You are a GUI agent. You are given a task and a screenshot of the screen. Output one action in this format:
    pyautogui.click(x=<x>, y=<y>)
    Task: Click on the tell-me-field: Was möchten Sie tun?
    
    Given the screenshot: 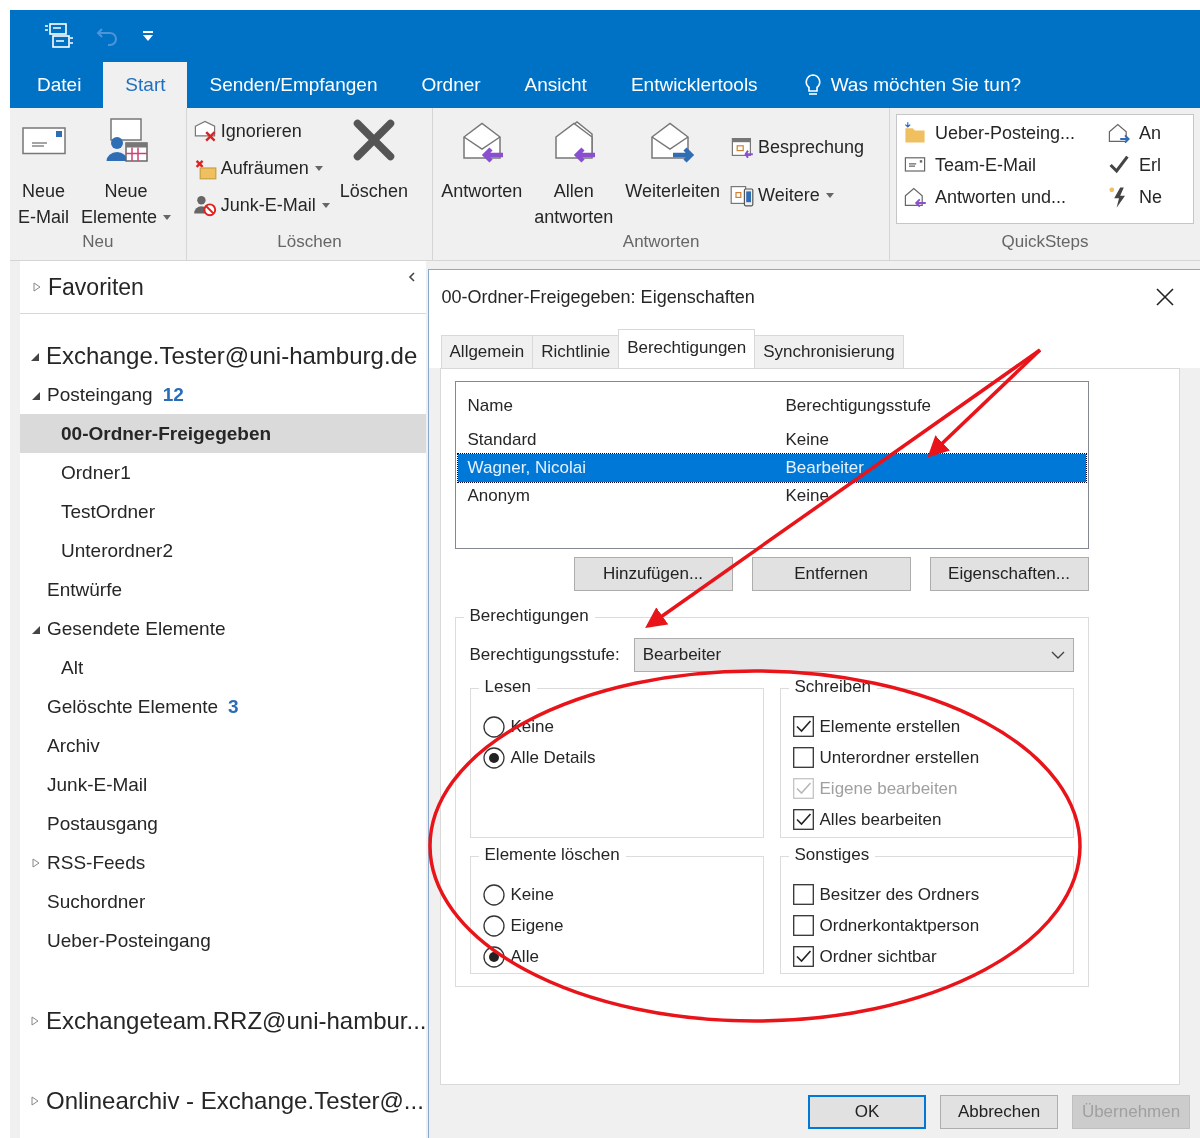 What is the action you would take?
    pyautogui.click(x=926, y=85)
    